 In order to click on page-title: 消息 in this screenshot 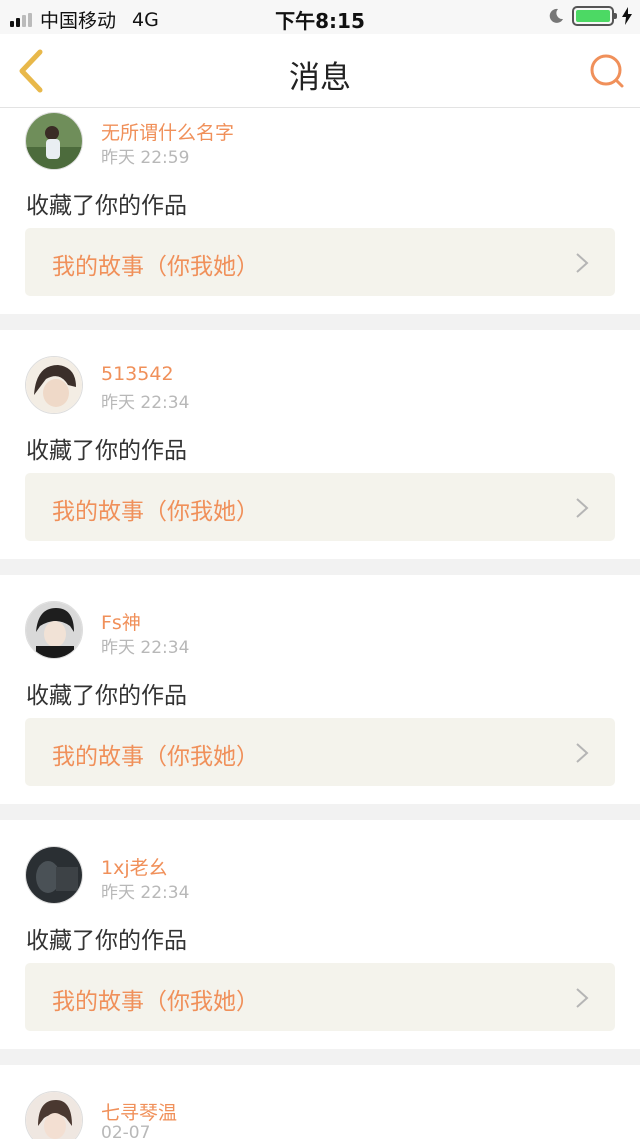, I will do `click(320, 78)`.